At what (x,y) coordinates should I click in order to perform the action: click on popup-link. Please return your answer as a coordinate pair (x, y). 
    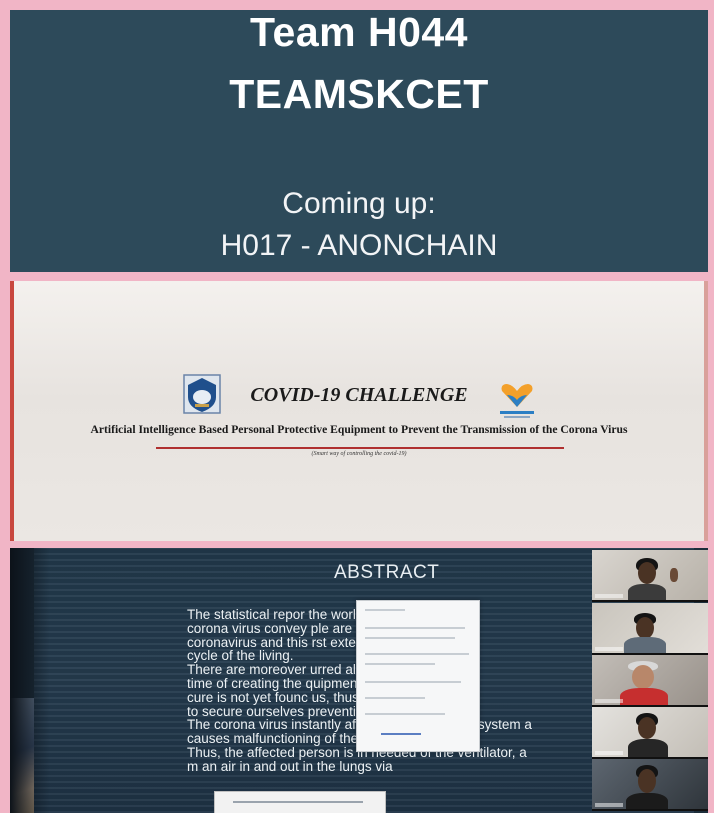
    Looking at the image, I should click on (401, 734).